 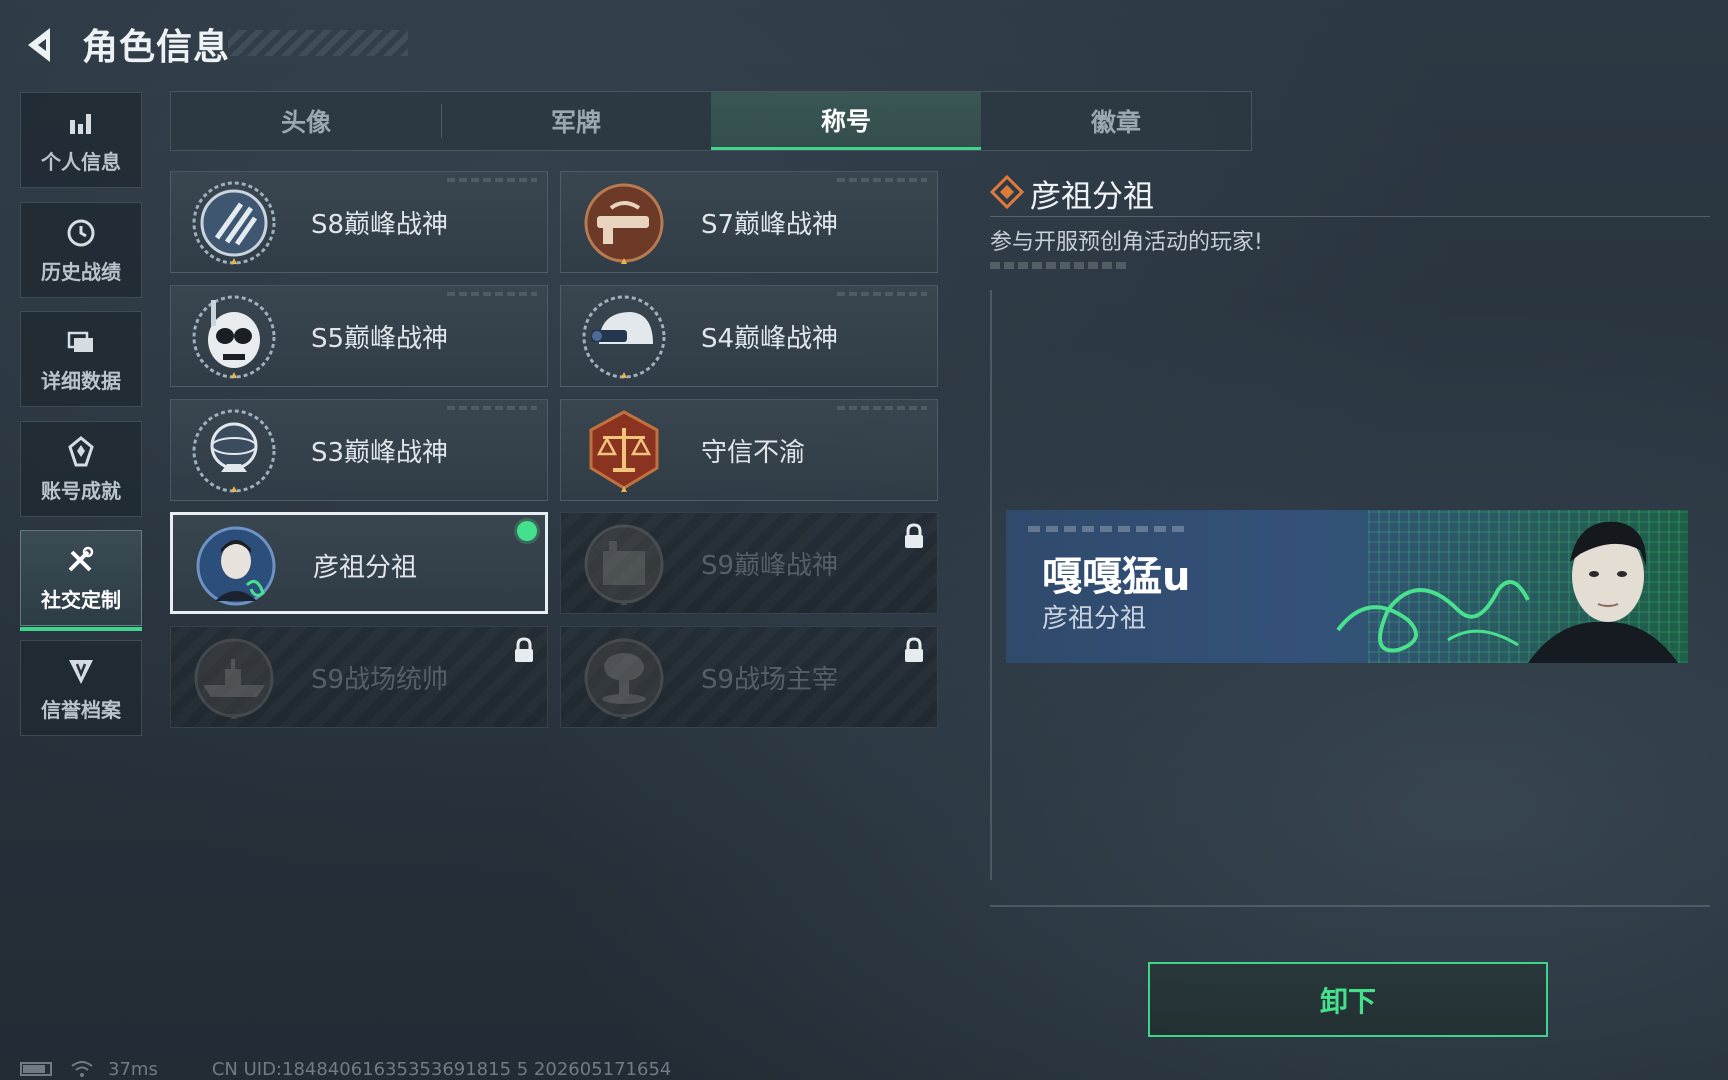 What do you see at coordinates (133, 1069) in the screenshot?
I see `ping-text: 37ms` at bounding box center [133, 1069].